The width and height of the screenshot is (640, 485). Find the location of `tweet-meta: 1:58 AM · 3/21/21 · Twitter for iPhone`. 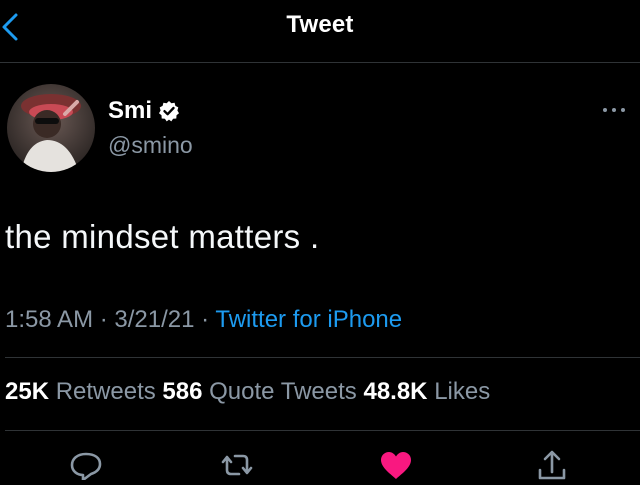

tweet-meta: 1:58 AM · 3/21/21 · Twitter for iPhone is located at coordinates (203, 320).